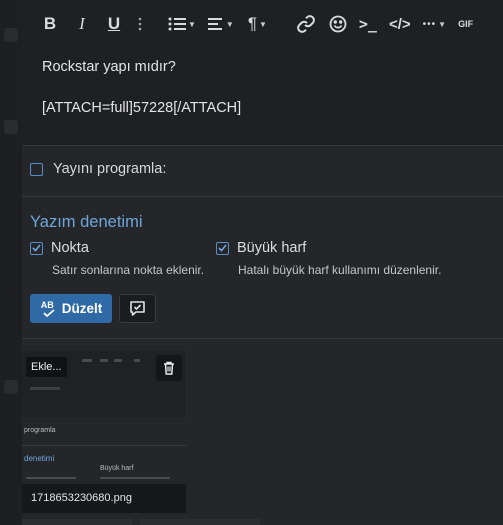 Image resolution: width=503 pixels, height=525 pixels. I want to click on spellcheck-toggle-button, so click(137, 308).